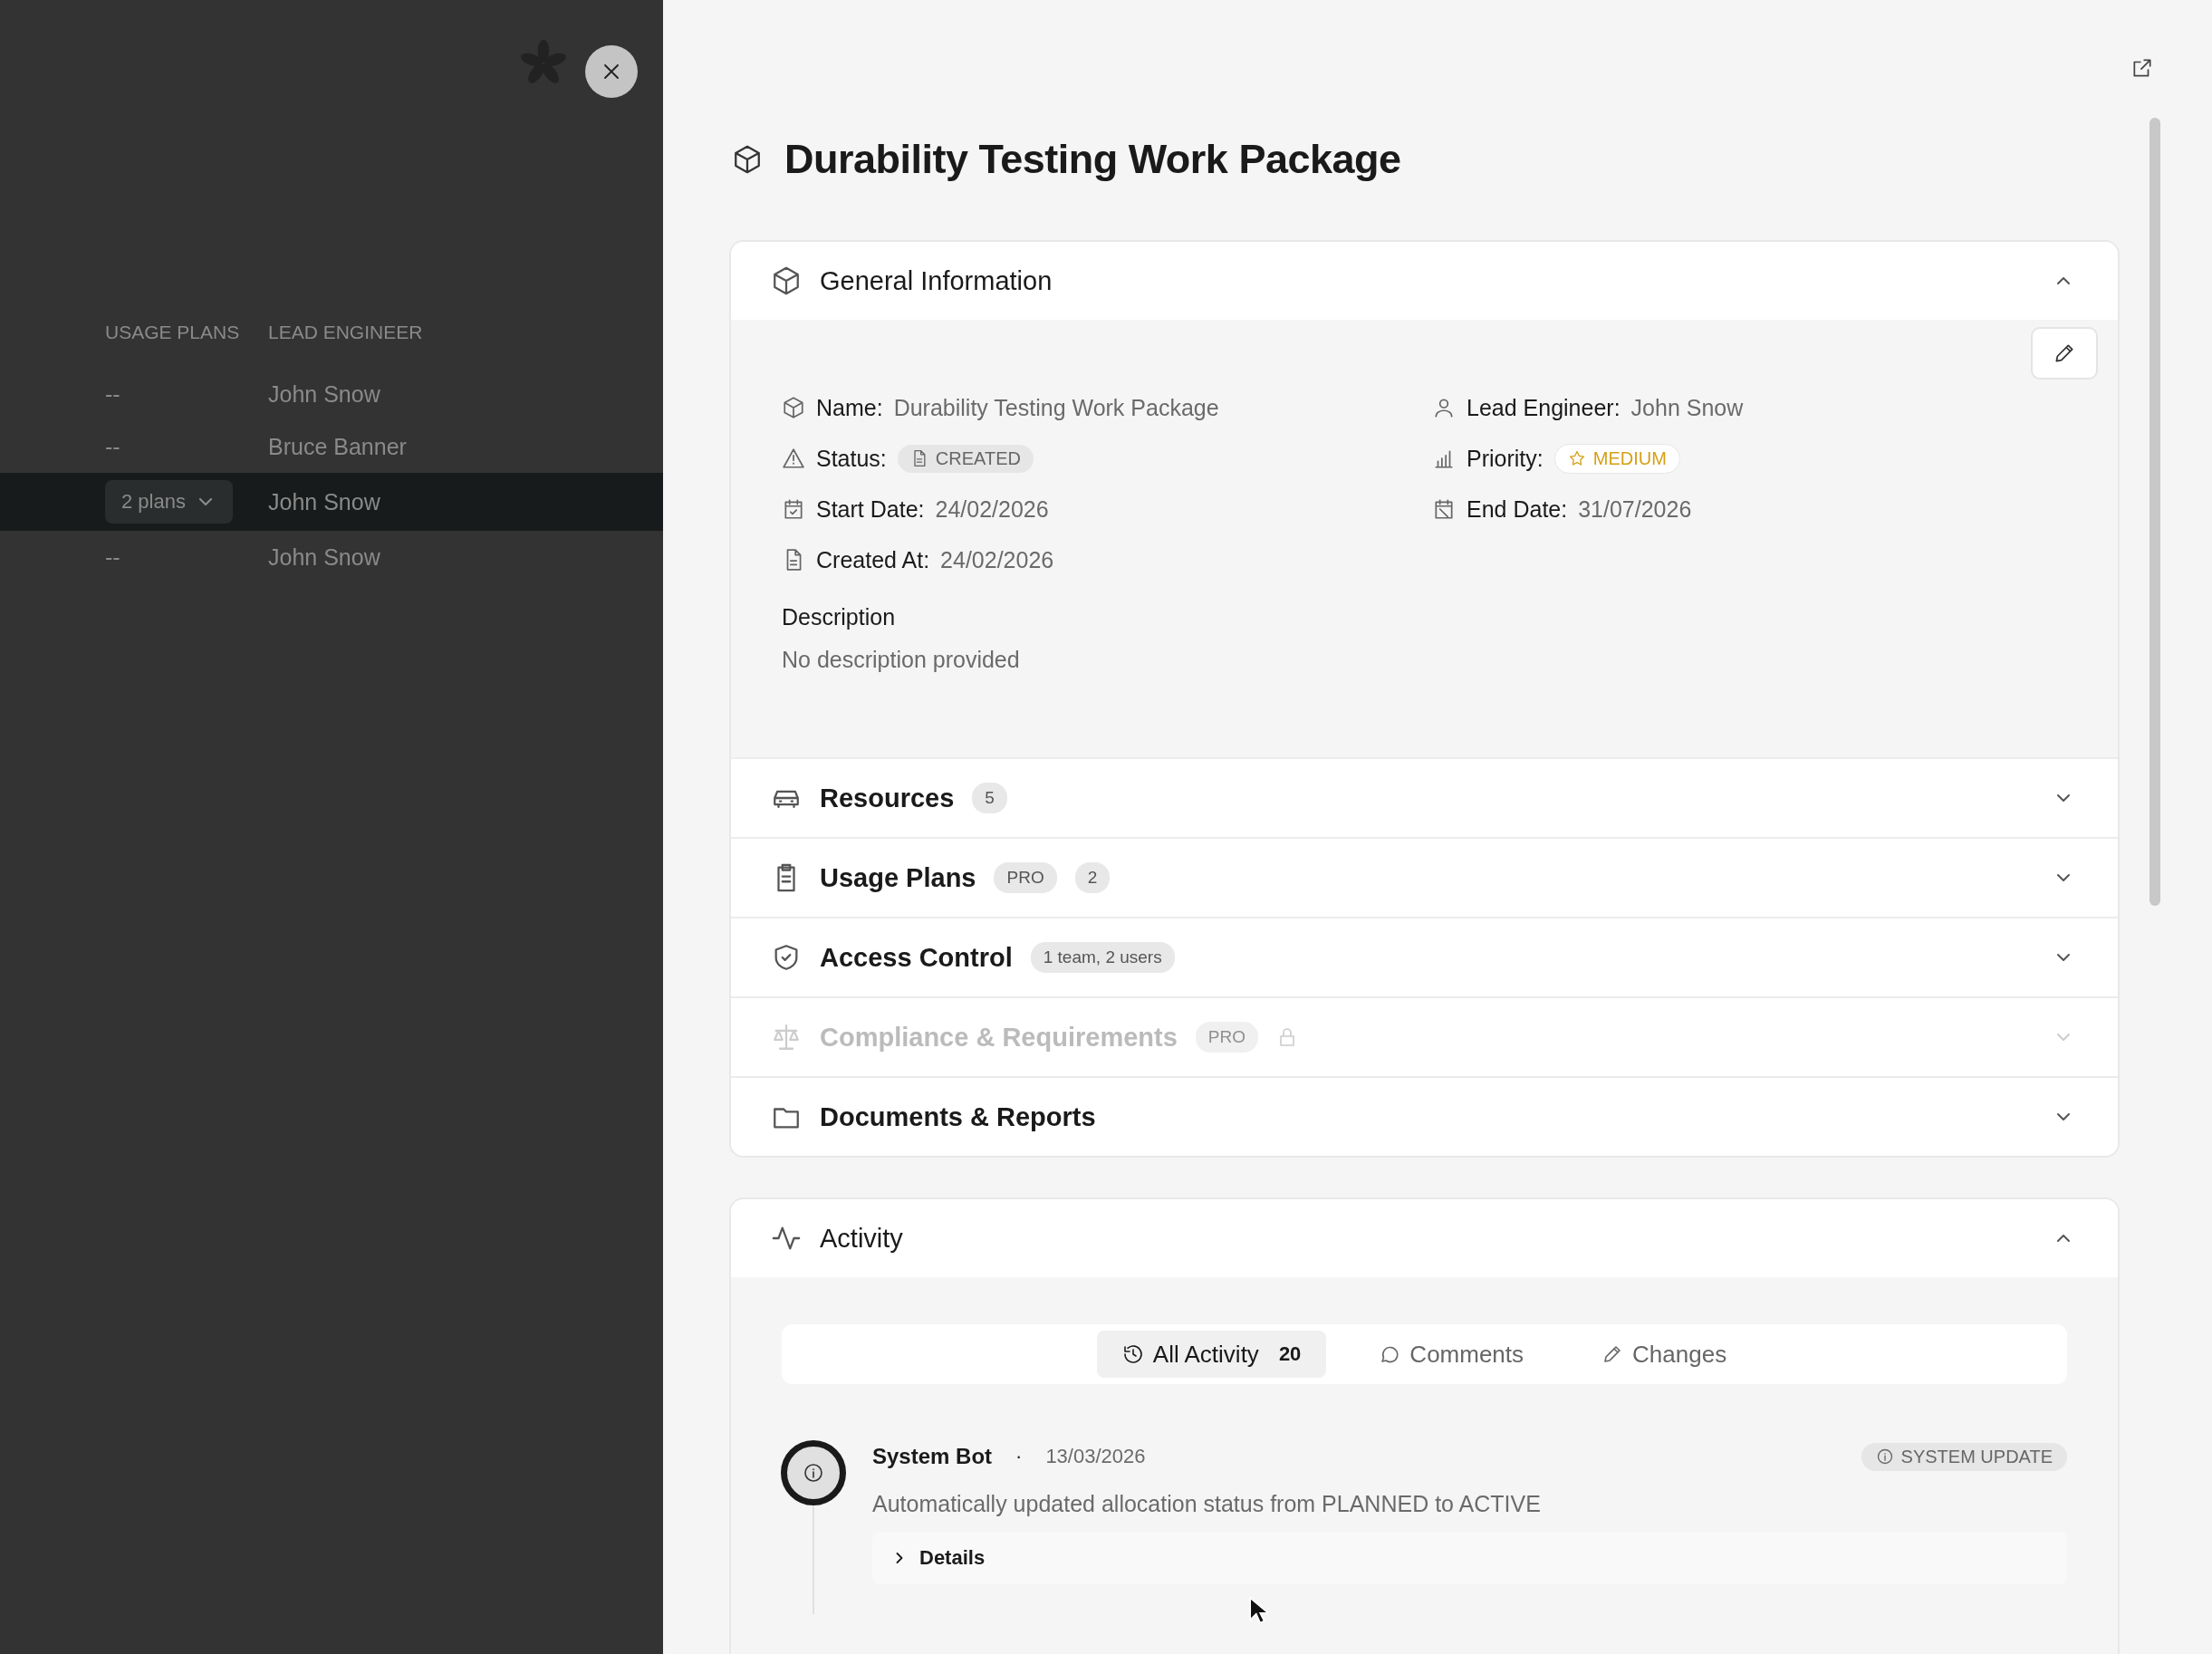 The width and height of the screenshot is (2212, 1654). I want to click on history-icon, so click(1132, 1354).